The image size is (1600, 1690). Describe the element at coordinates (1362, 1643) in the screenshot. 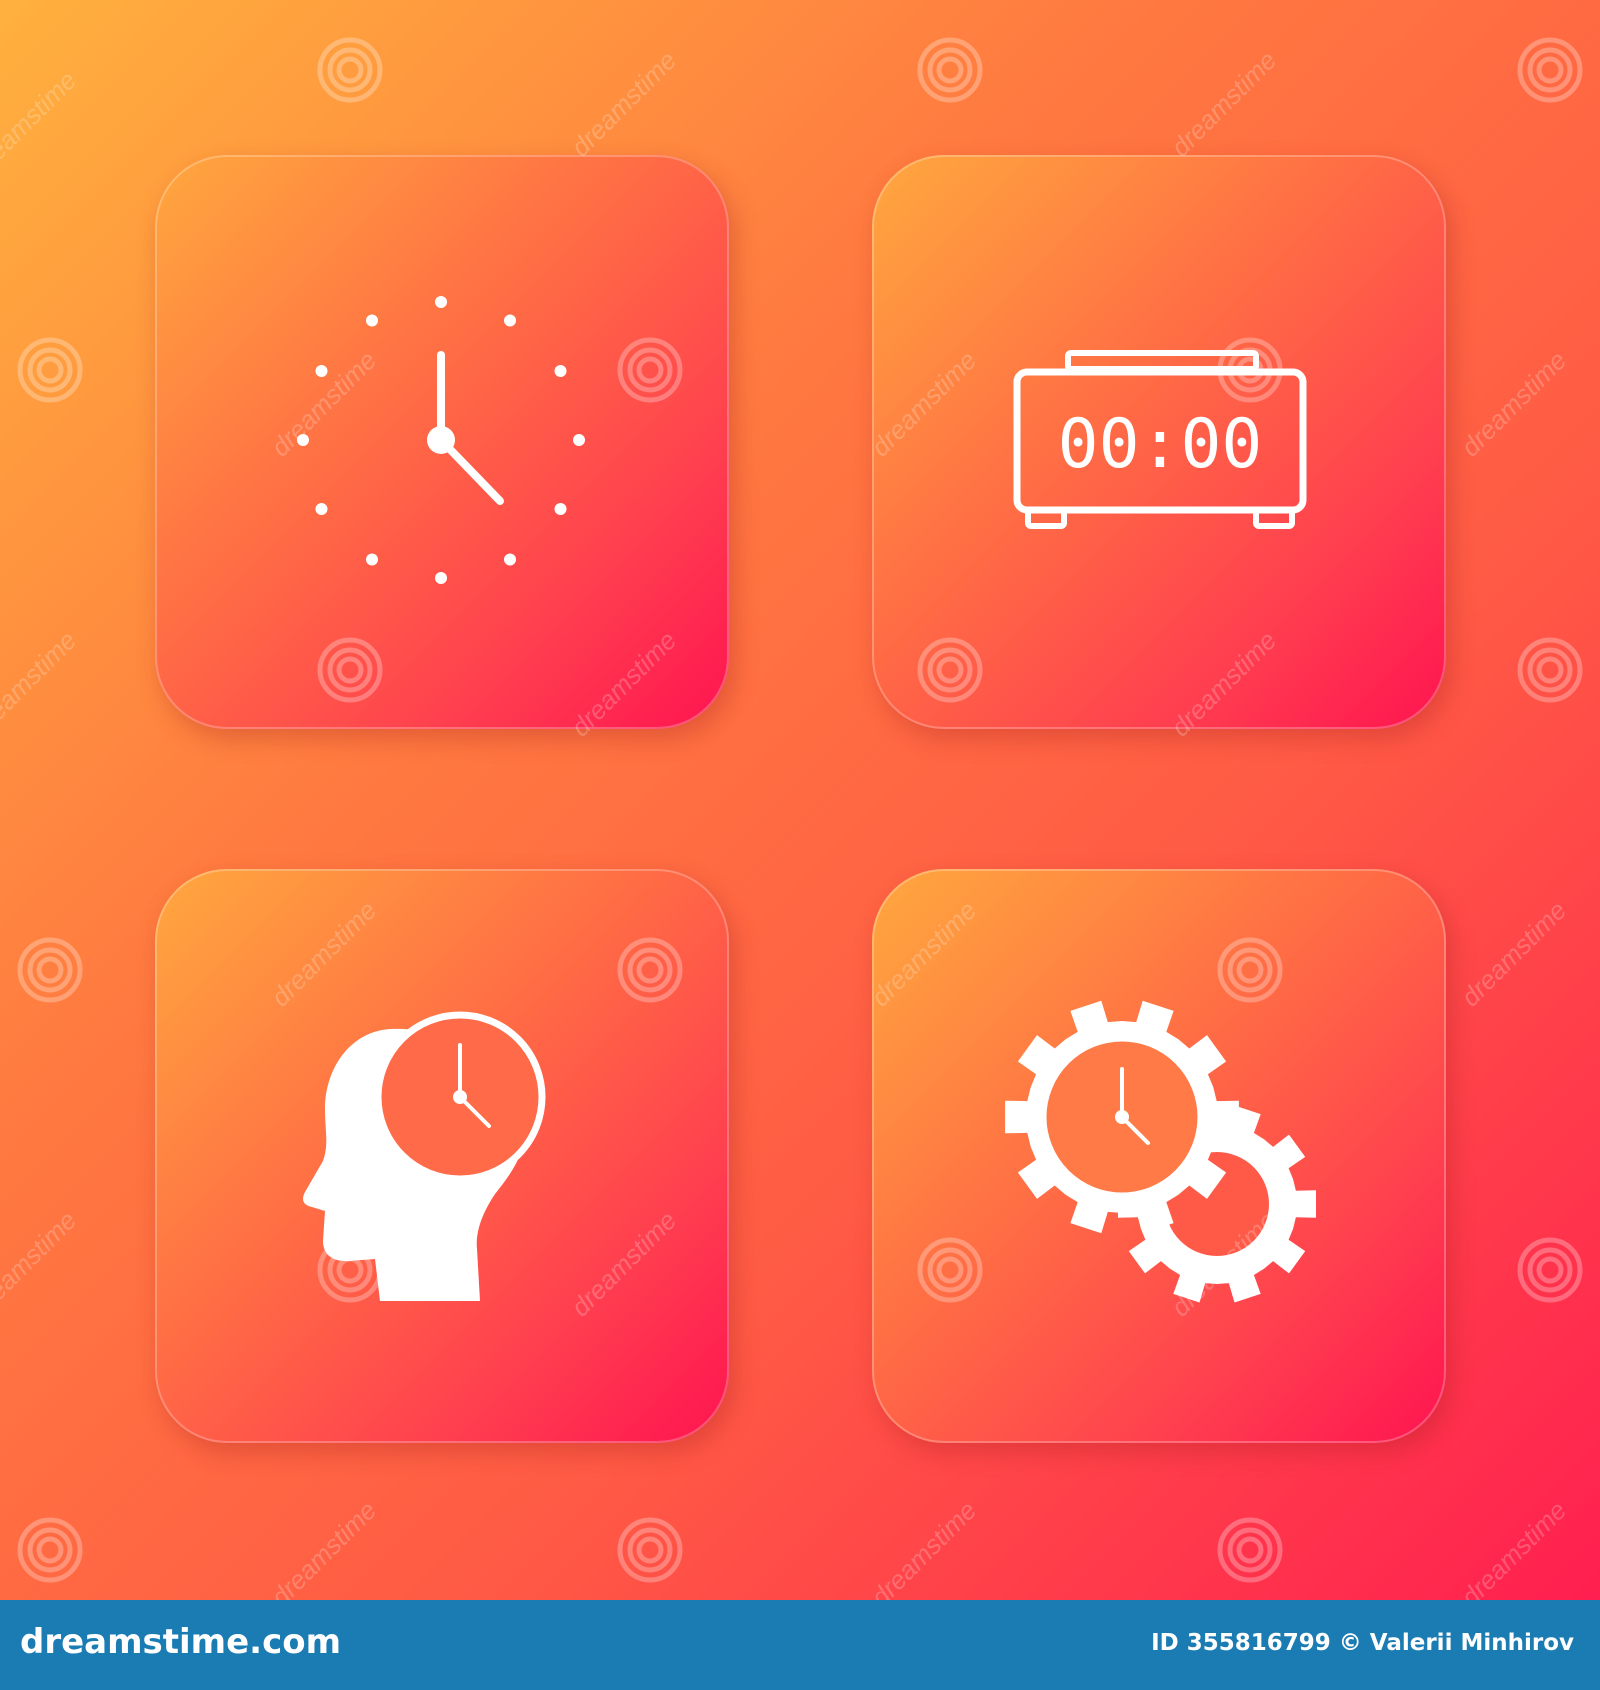

I see `footer-credit: ID 355816799 © Valerii Minhirov` at that location.